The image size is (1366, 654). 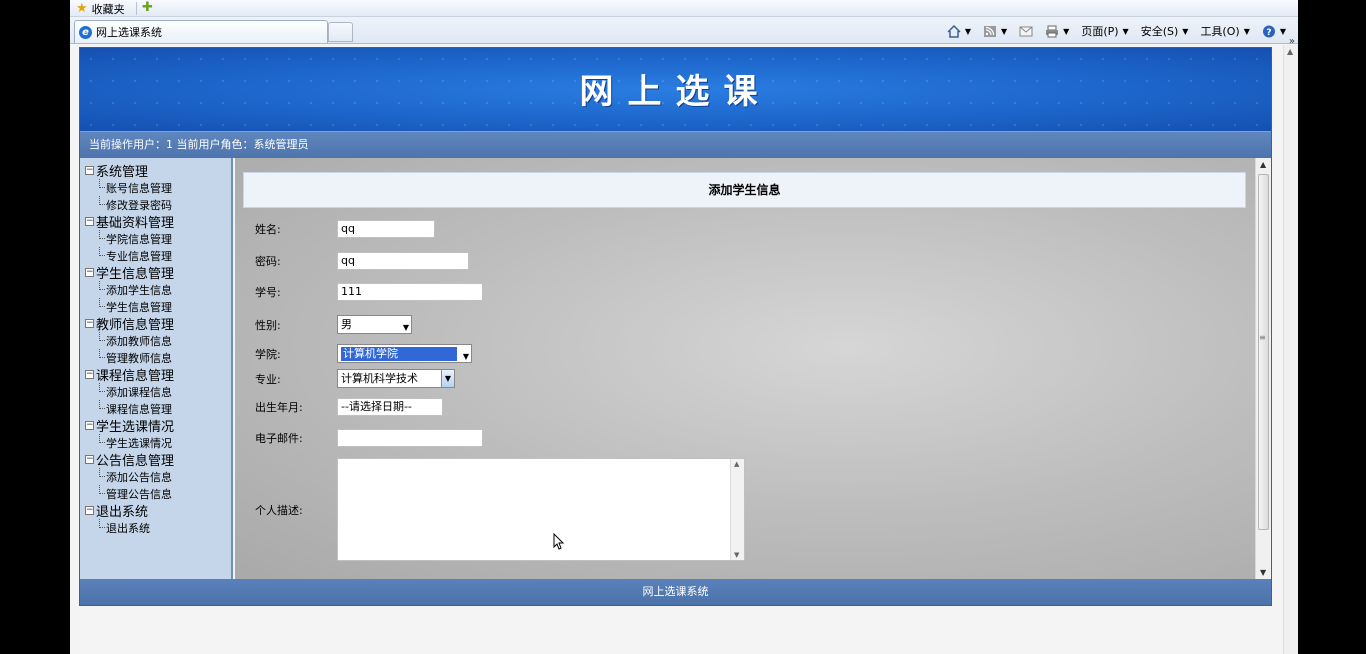 What do you see at coordinates (268, 379) in the screenshot?
I see `major-label: 专业:` at bounding box center [268, 379].